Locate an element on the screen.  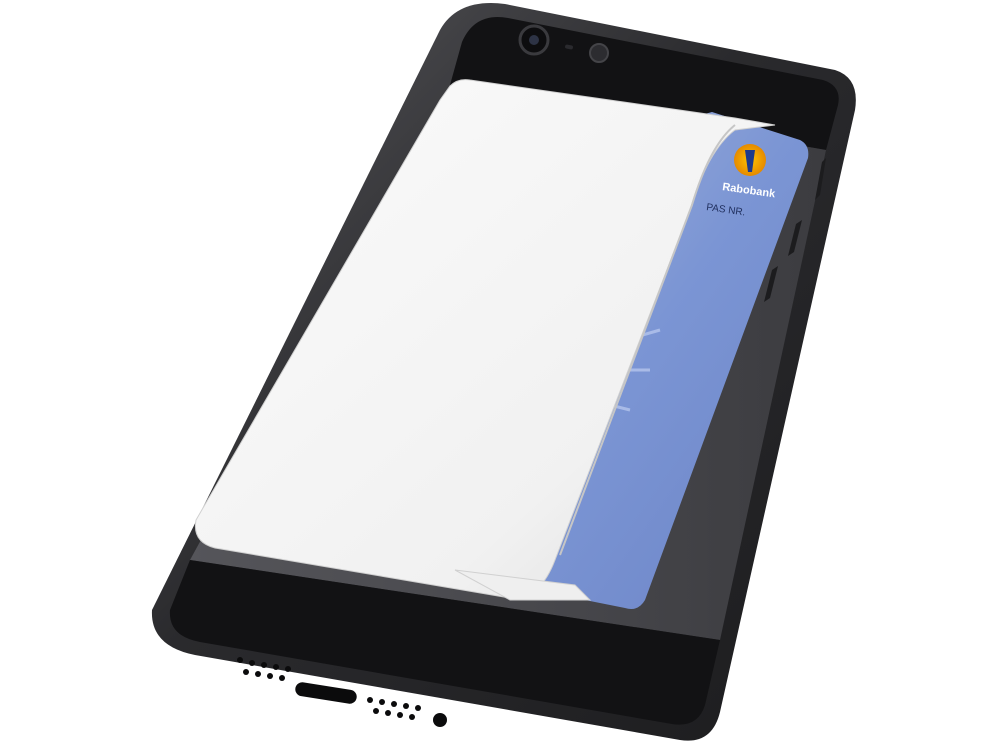
flash-icon is located at coordinates (599, 53).